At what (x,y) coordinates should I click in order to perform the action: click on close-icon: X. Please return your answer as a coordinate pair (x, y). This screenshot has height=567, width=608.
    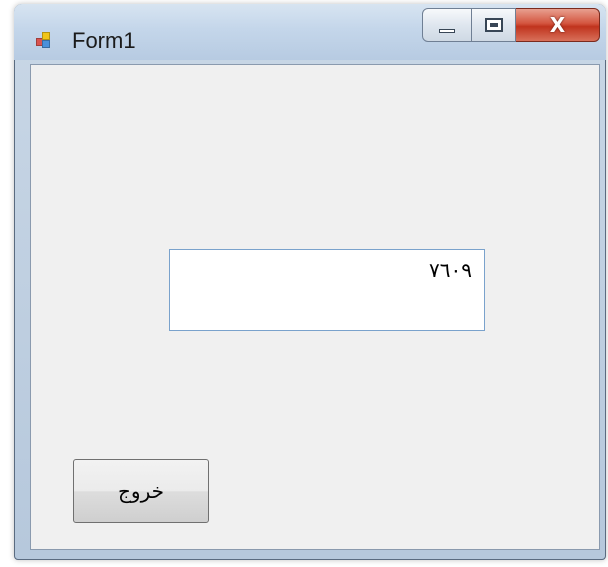
    Looking at the image, I should click on (557, 25).